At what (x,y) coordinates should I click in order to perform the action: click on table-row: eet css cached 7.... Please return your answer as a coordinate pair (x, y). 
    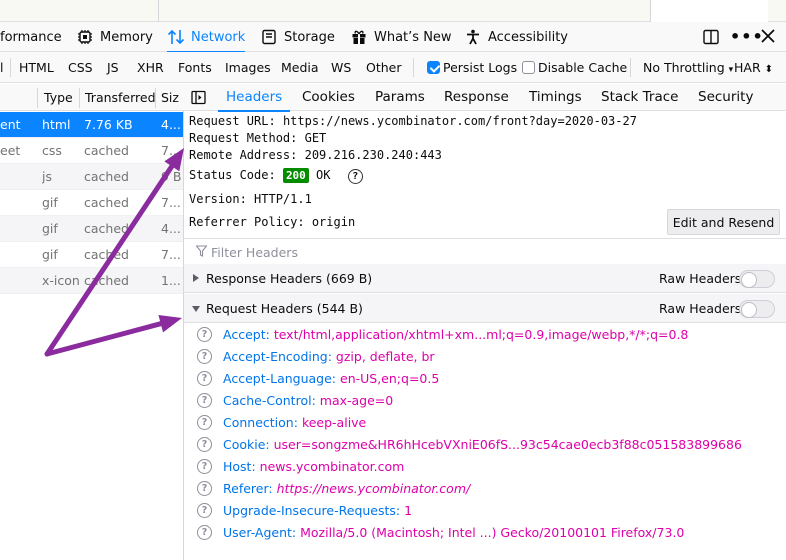
    Looking at the image, I should click on (91, 151).